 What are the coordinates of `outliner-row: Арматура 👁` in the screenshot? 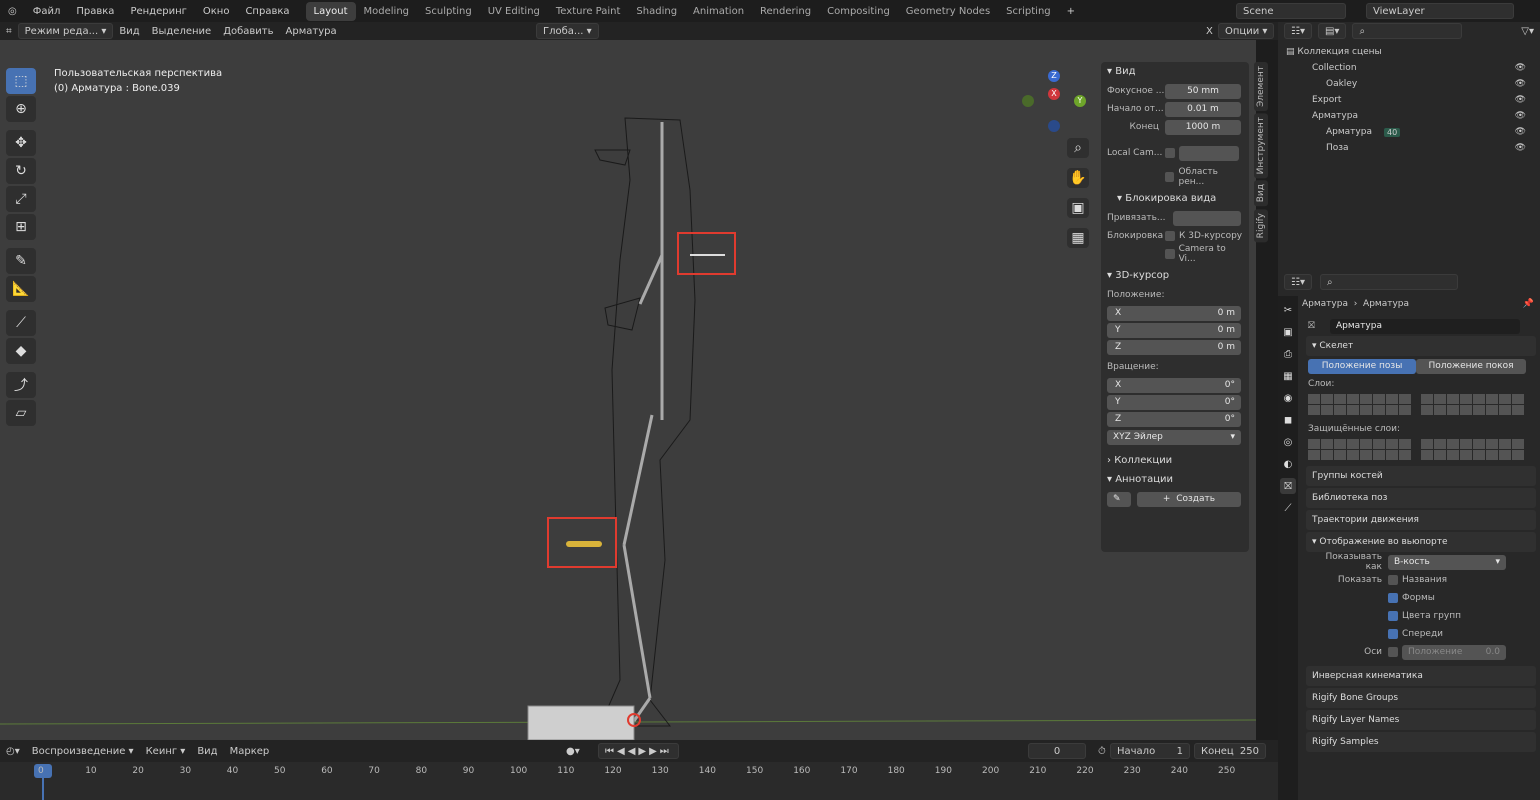 It's located at (1409, 116).